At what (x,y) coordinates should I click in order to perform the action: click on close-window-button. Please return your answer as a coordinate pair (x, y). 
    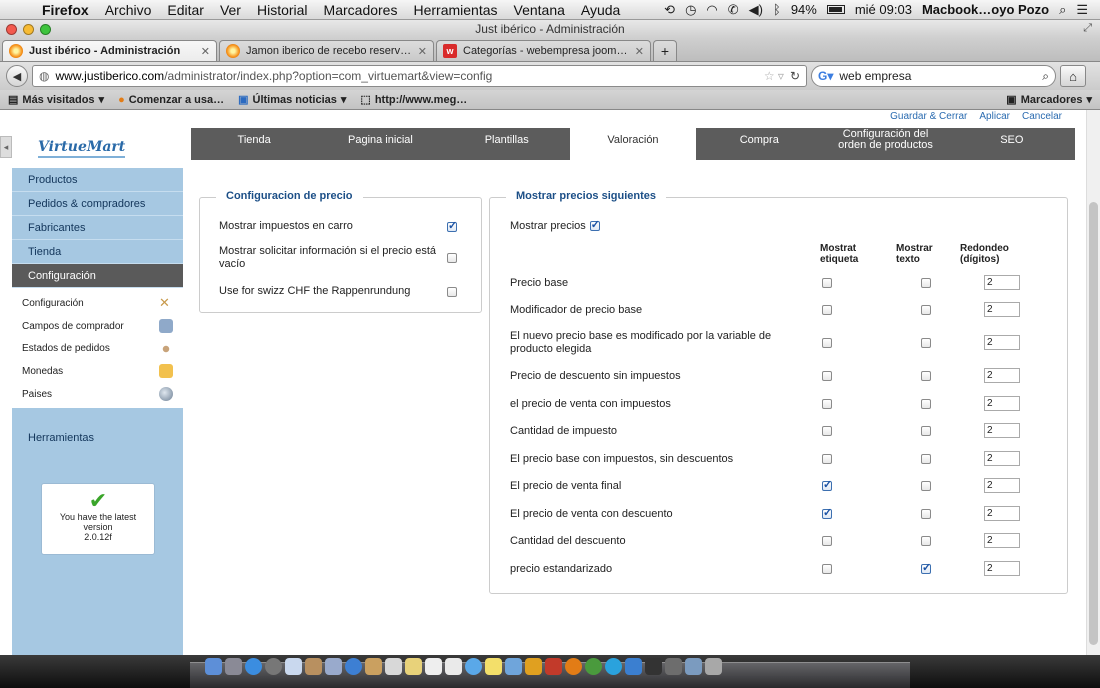
    Looking at the image, I should click on (11, 29).